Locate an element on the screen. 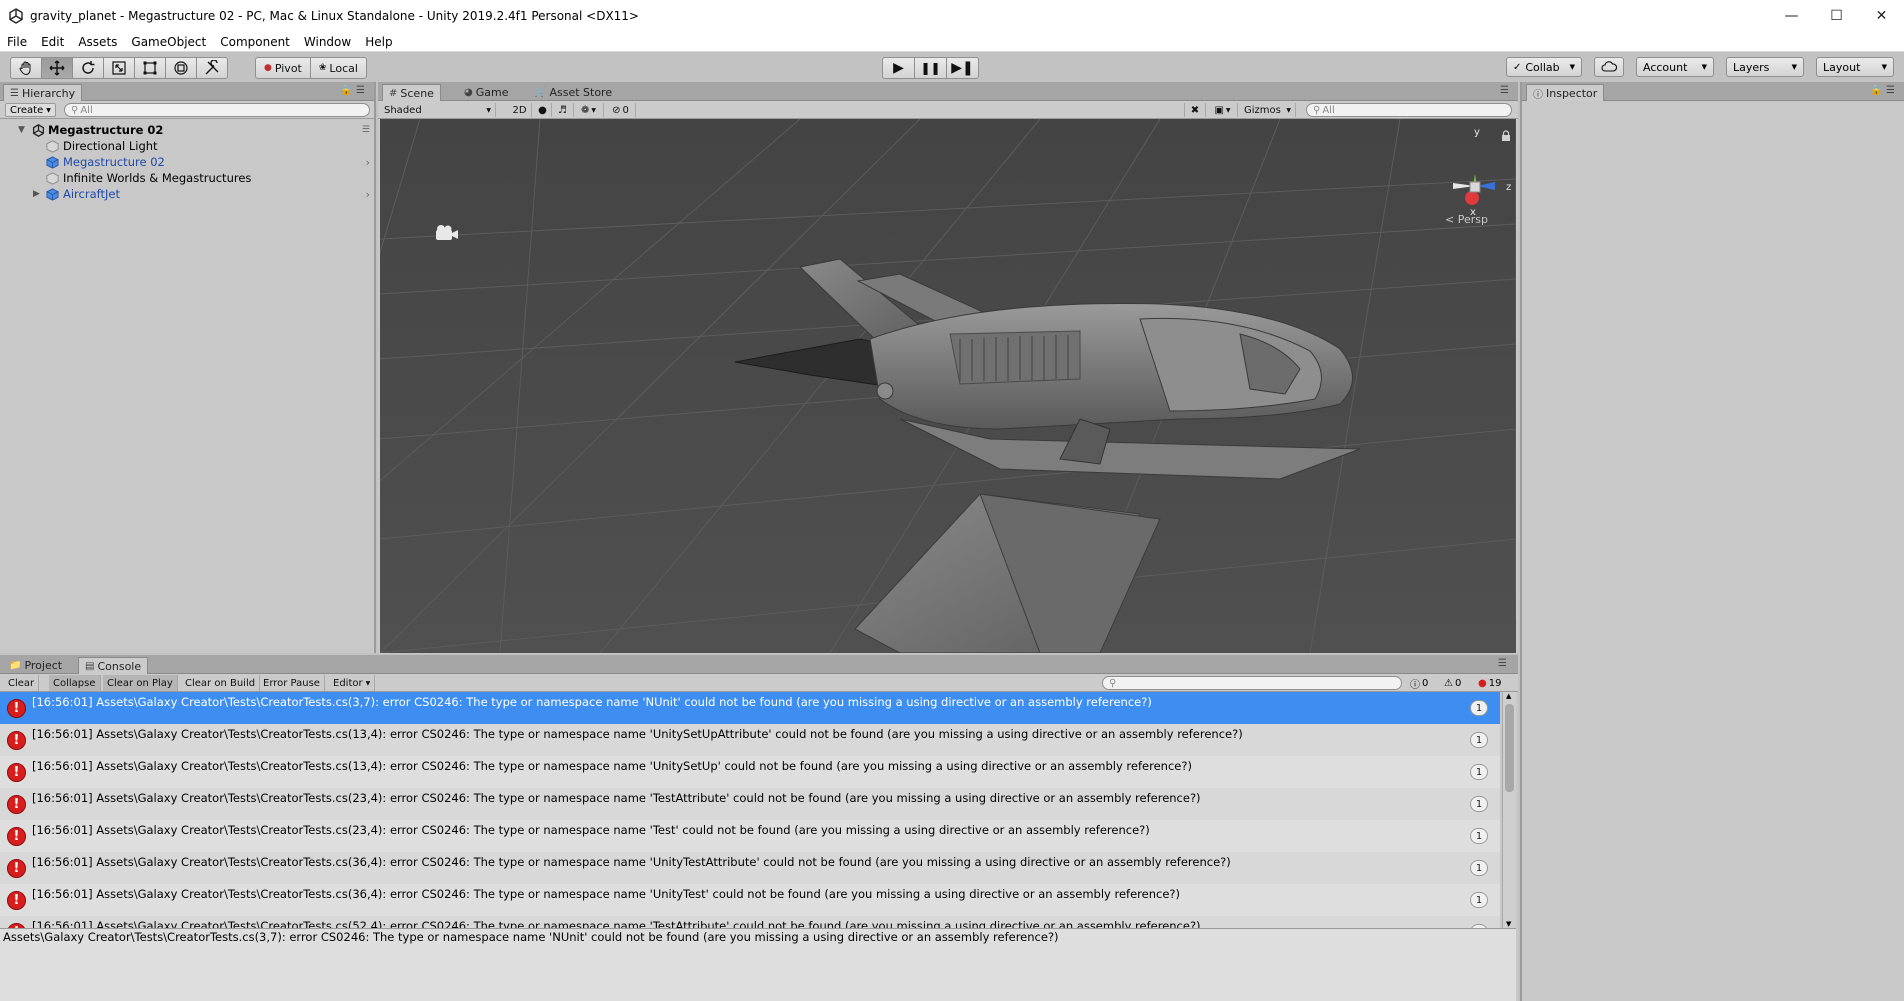 This screenshot has width=1904, height=1001. warning-count-toggle: ⚠ 0 is located at coordinates (1452, 683).